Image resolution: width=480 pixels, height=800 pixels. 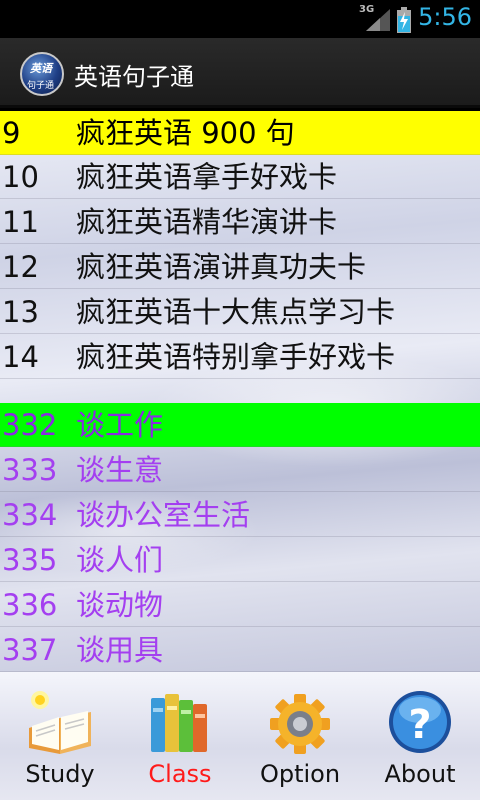 I want to click on open-book-icon, so click(x=60, y=722).